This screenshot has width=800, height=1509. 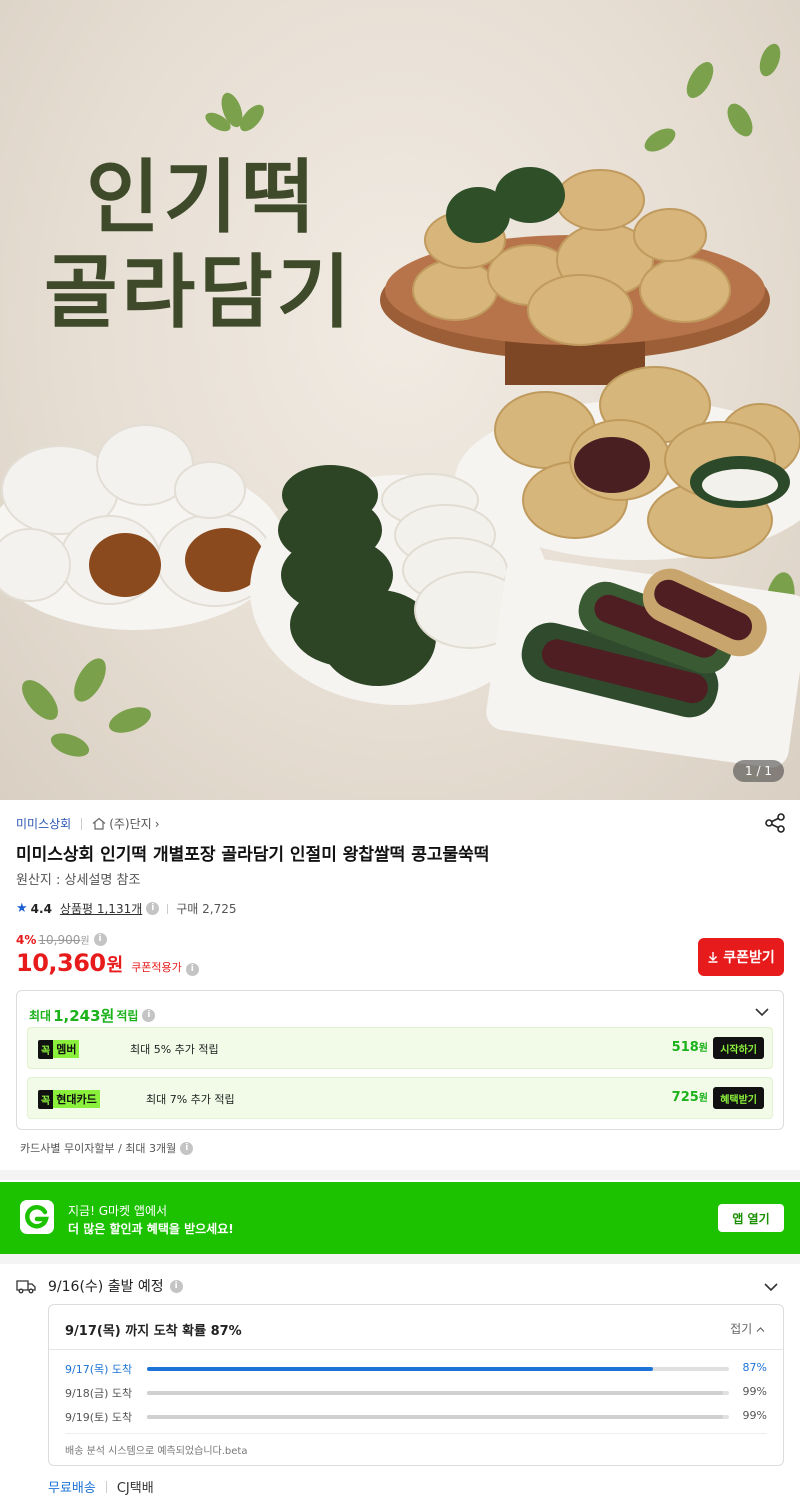 What do you see at coordinates (400, 1218) in the screenshot?
I see `app-banner: 지금! G마켓 앱에서 더 많은 할인과 혜택을 받으세요! 앱 열기` at bounding box center [400, 1218].